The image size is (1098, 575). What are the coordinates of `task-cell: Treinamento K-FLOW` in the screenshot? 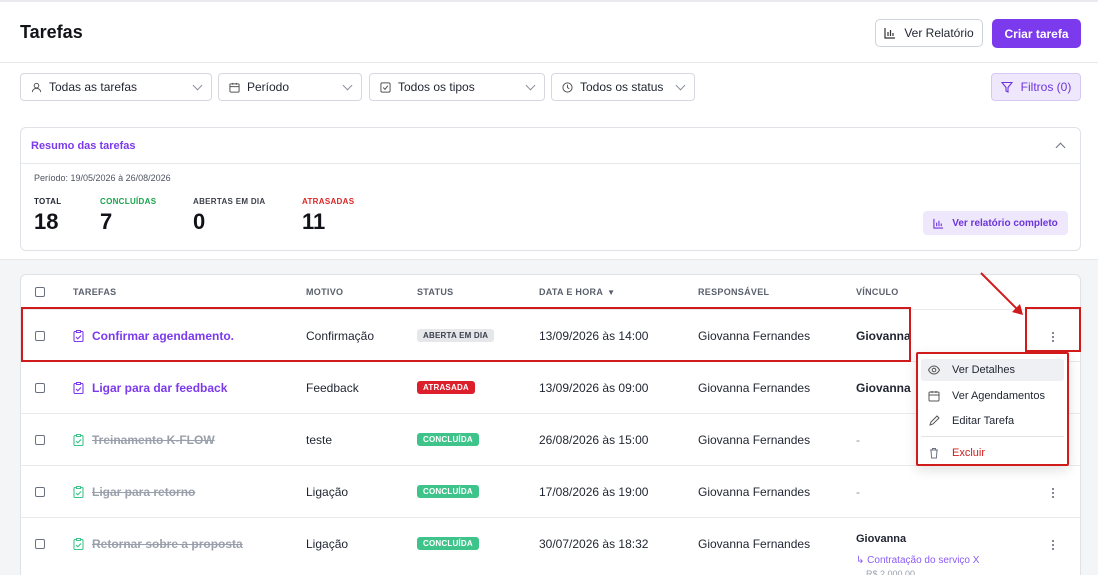 It's located at (144, 439).